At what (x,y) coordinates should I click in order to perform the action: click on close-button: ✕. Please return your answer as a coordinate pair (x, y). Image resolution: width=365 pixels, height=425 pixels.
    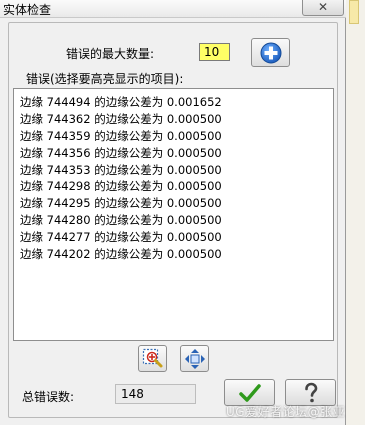
    Looking at the image, I should click on (323, 8).